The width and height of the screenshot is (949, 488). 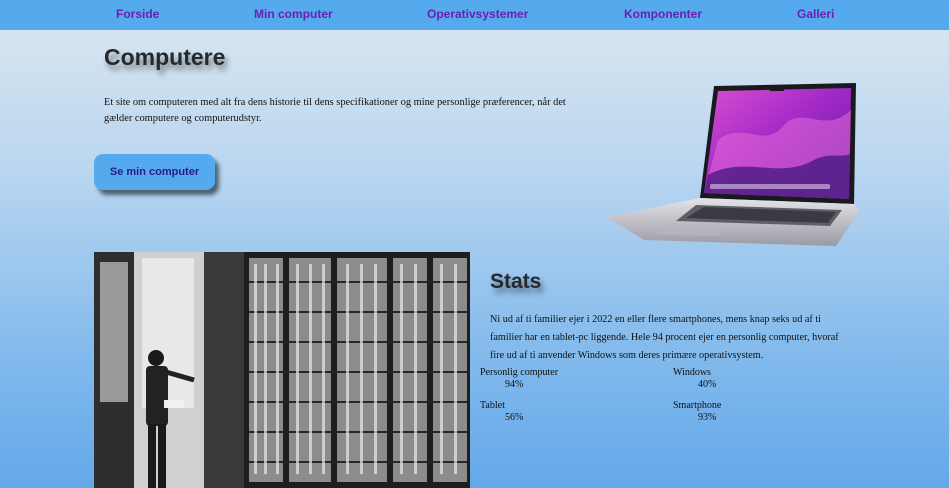 What do you see at coordinates (733, 164) in the screenshot?
I see `laptop-image` at bounding box center [733, 164].